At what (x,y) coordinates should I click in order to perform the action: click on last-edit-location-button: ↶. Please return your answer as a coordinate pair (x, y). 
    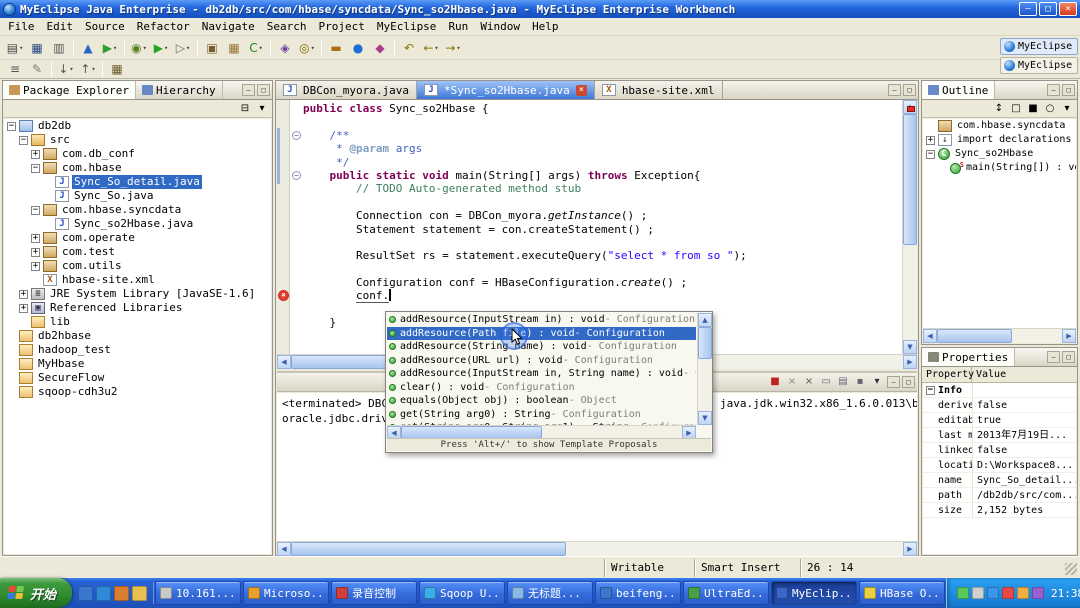
    Looking at the image, I should click on (409, 48).